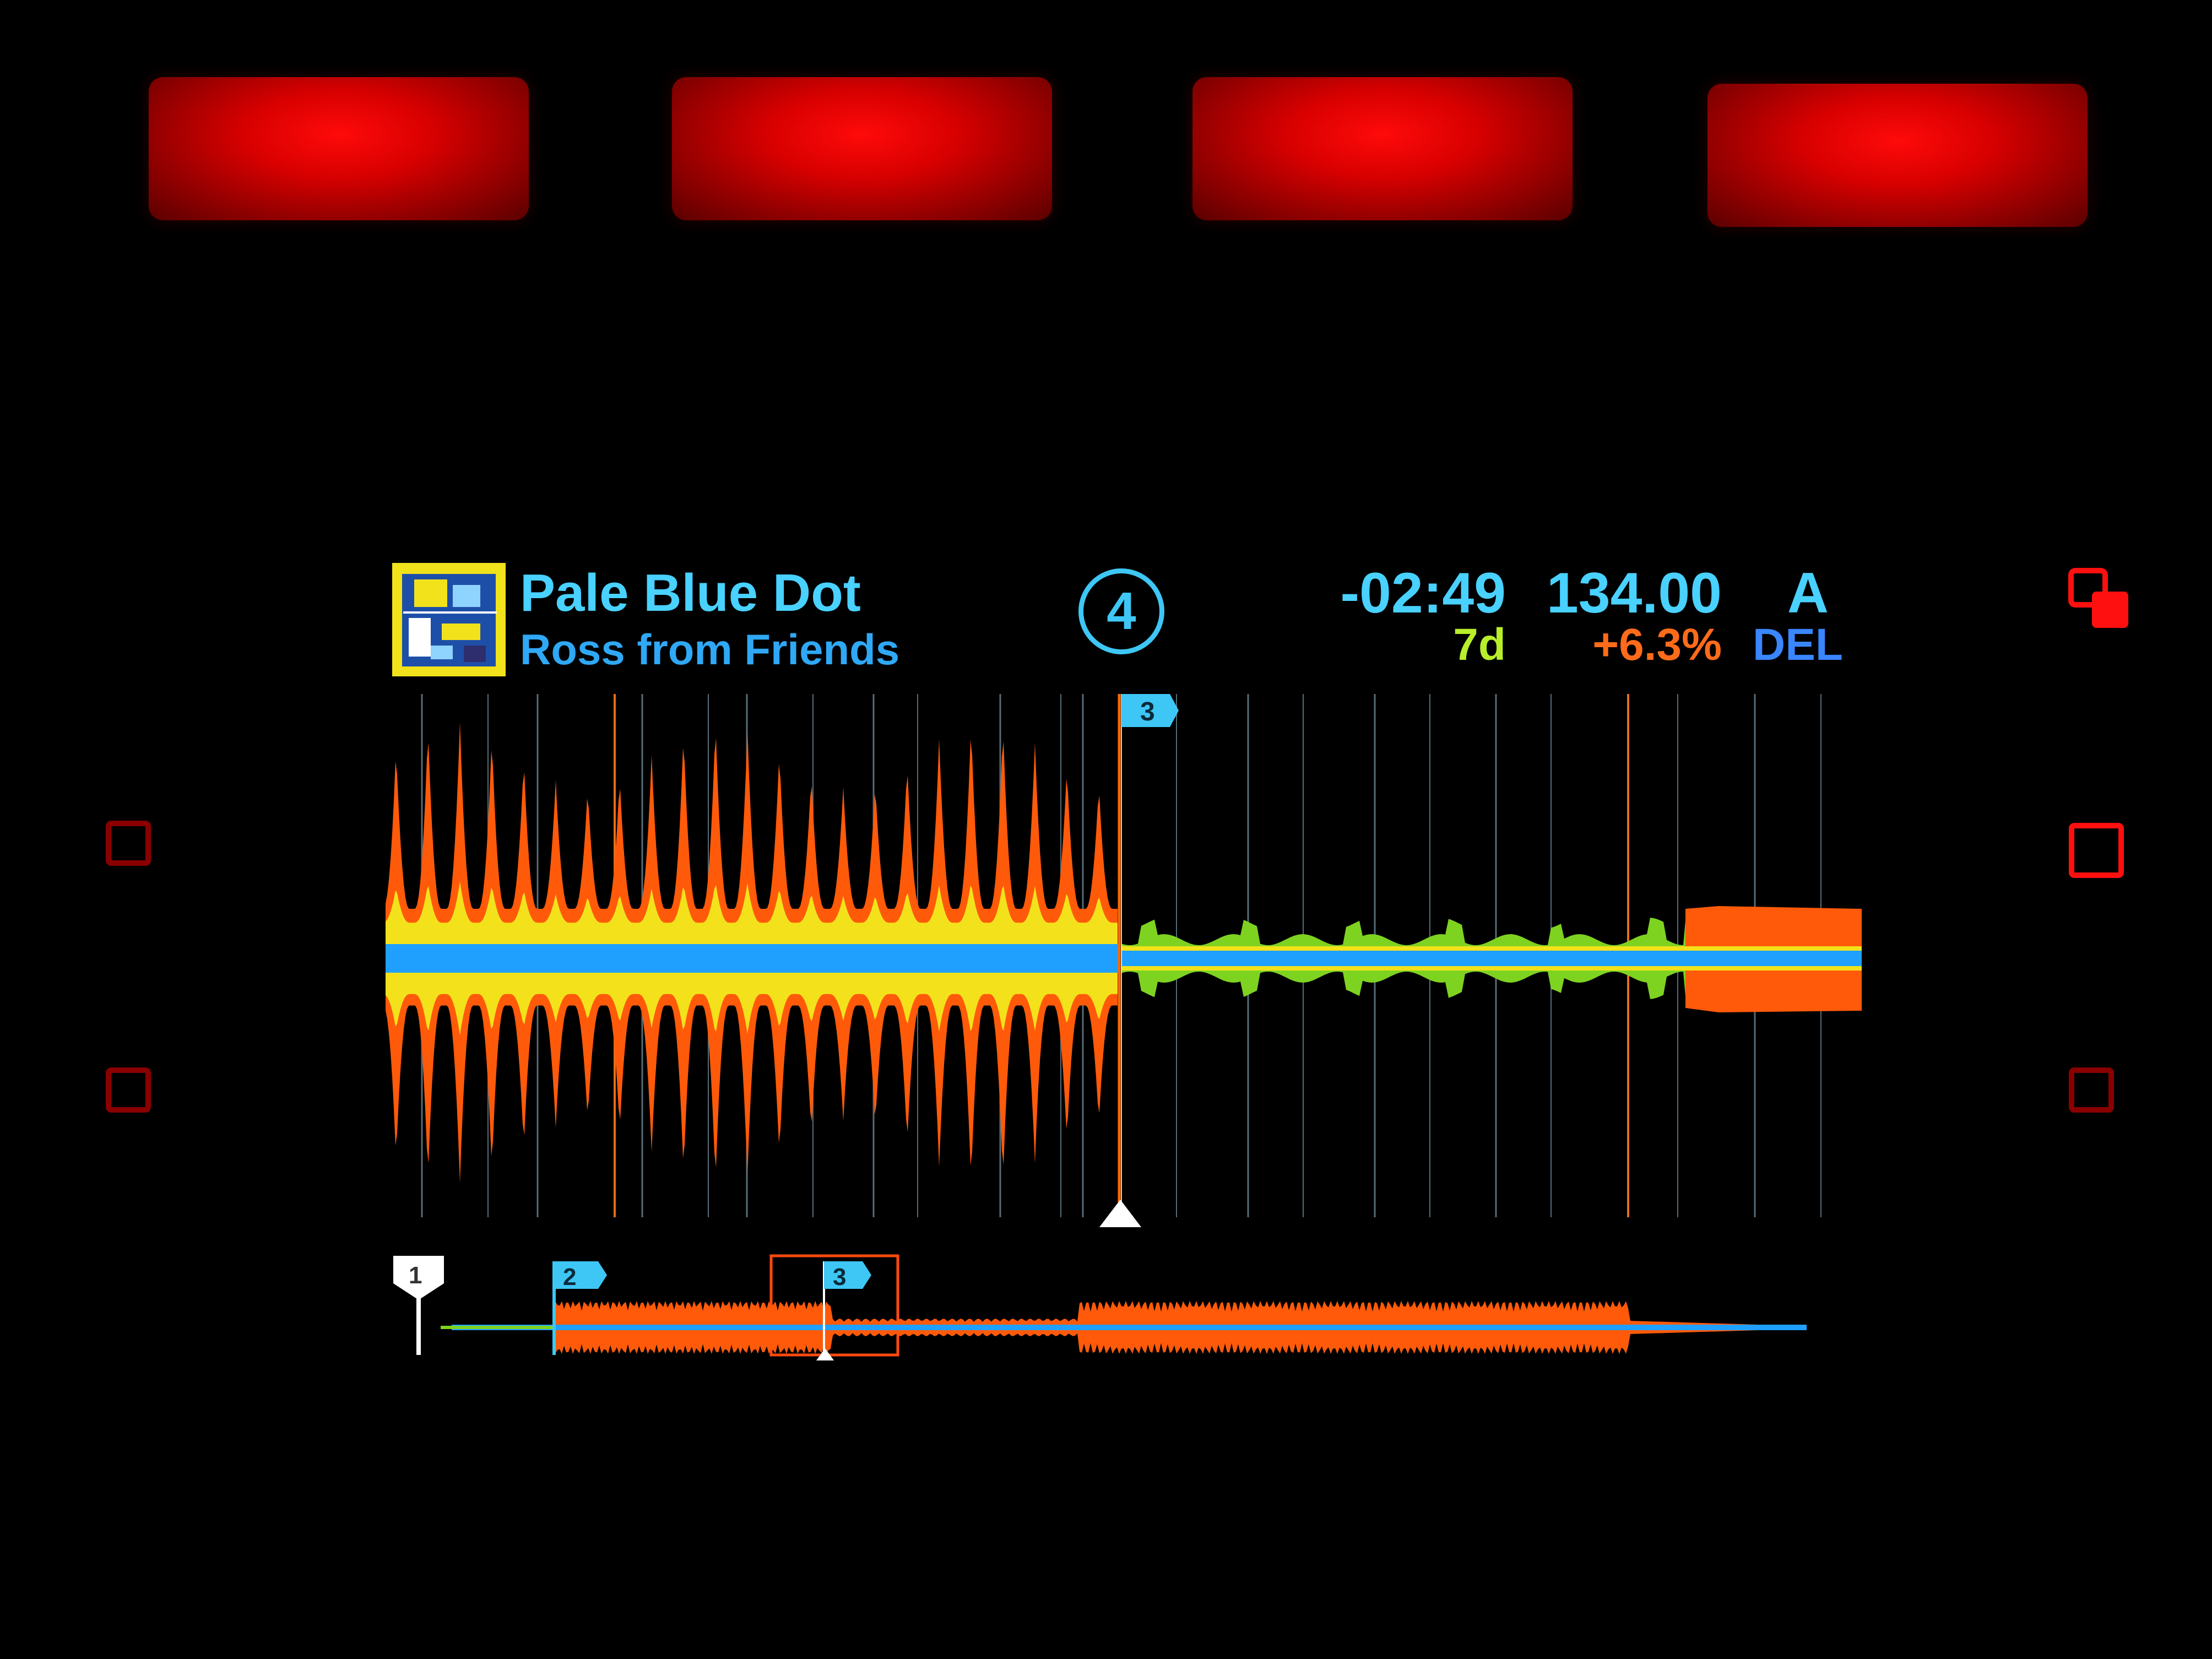 The height and width of the screenshot is (1659, 2212). What do you see at coordinates (839, 1277) in the screenshot?
I see `overview-cue-3-label: 3` at bounding box center [839, 1277].